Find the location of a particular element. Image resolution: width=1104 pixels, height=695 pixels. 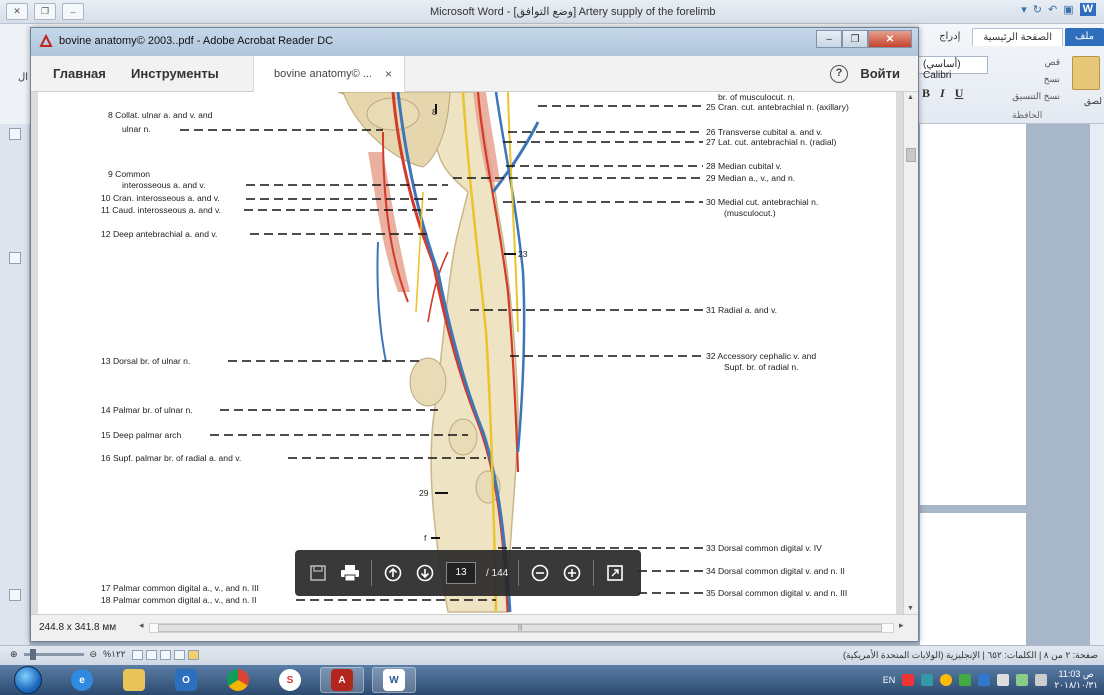

ruler-marker-icon is located at coordinates (15, 258).